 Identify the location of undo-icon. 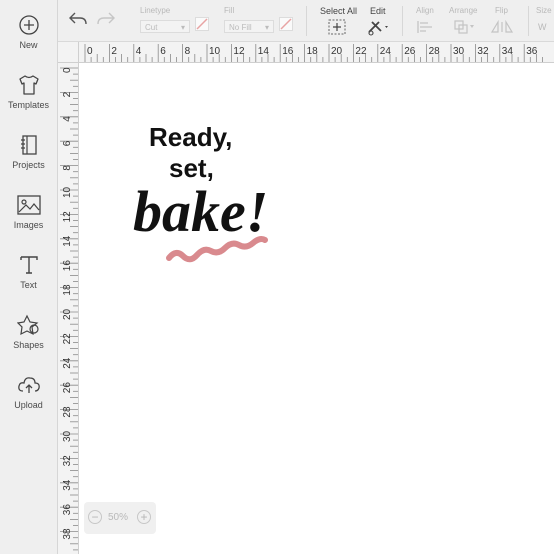
(78, 21).